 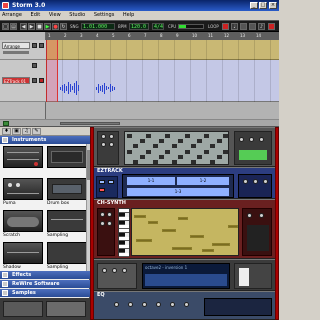 What do you see at coordinates (45, 193) in the screenshot?
I see `instrument-item: Drum box Puma` at bounding box center [45, 193].